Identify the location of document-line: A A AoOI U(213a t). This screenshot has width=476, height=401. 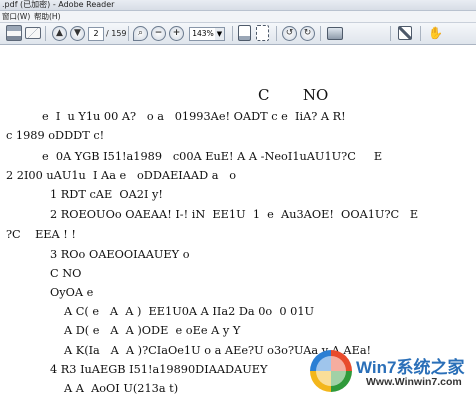
(121, 388).